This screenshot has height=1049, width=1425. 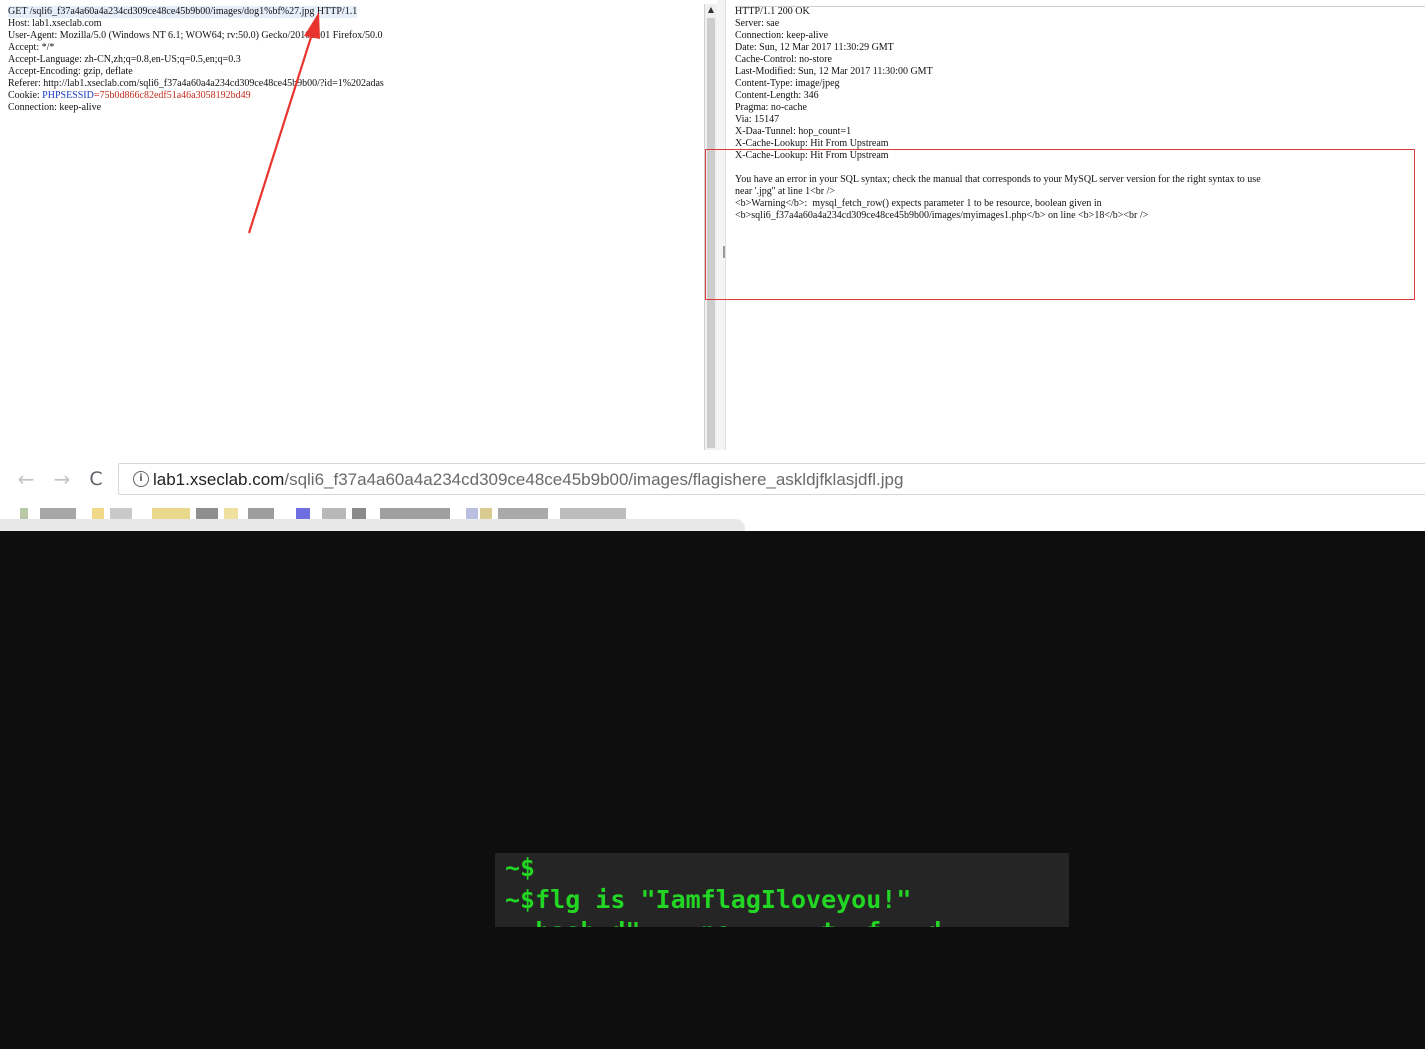 I want to click on response-header-cache-lookup: X-Cache-Lookup: Hit From Upstream, so click(x=812, y=143).